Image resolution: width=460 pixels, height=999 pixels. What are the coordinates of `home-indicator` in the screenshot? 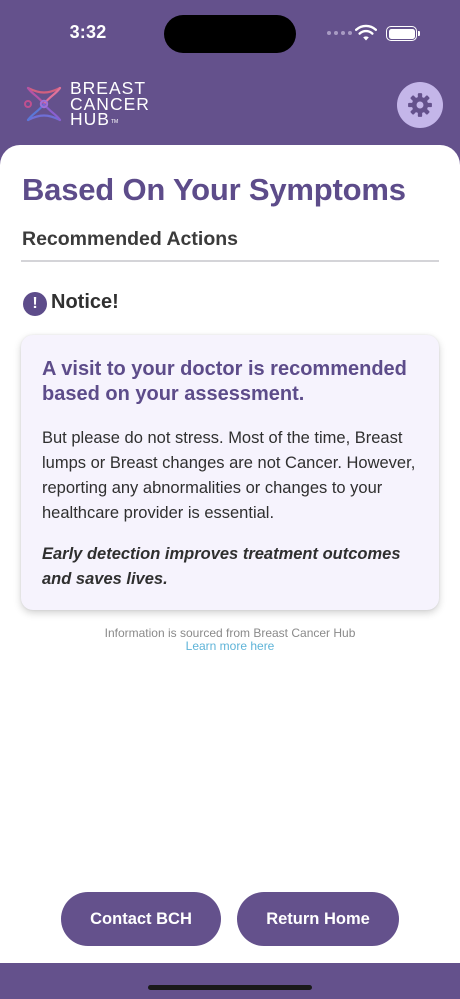 It's located at (230, 987).